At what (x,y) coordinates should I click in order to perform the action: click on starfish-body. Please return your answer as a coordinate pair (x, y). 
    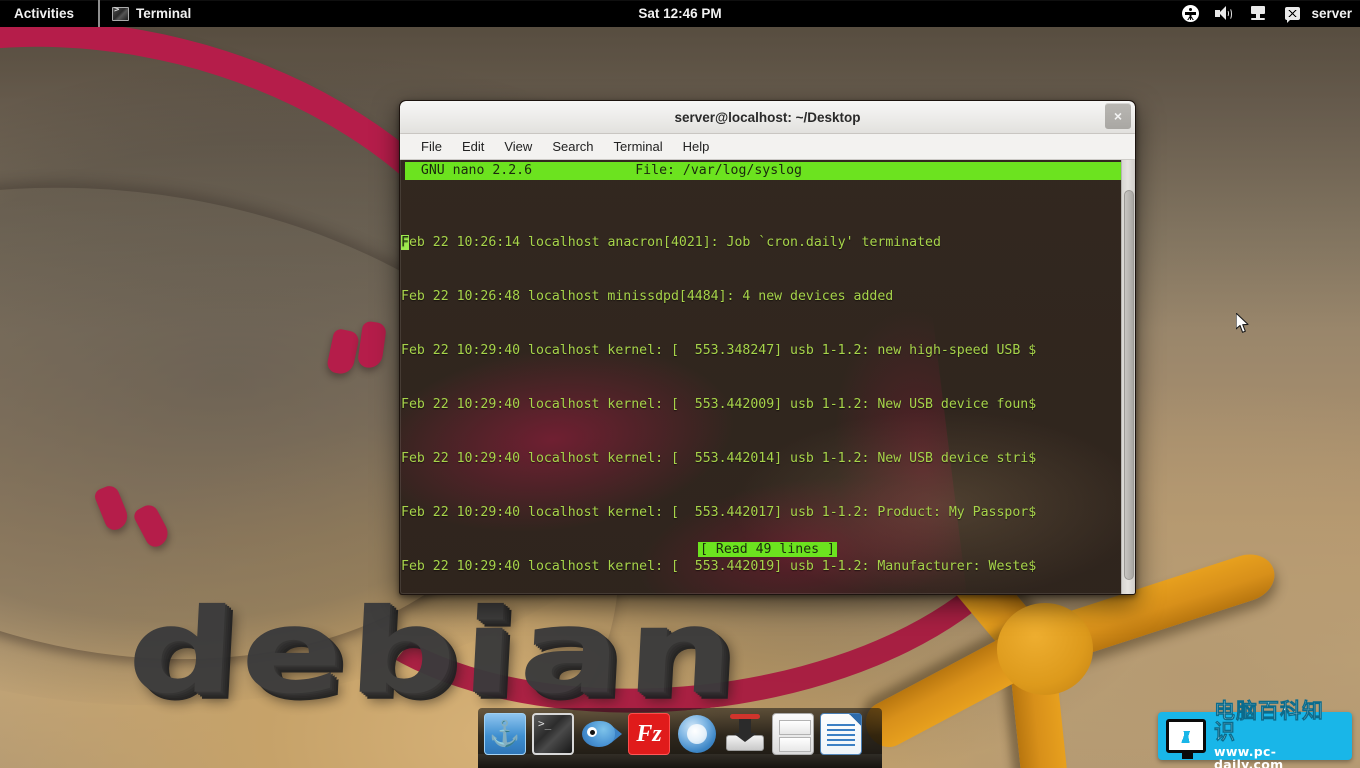
    Looking at the image, I should click on (1045, 649).